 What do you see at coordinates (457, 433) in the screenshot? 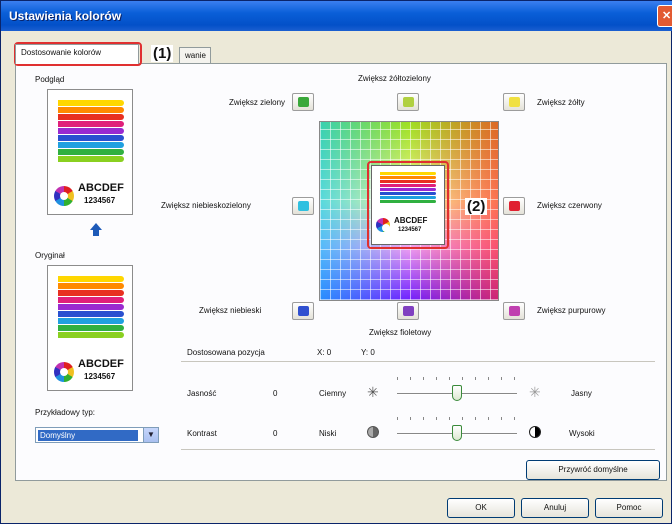
I see `contrast-slider-thumb` at bounding box center [457, 433].